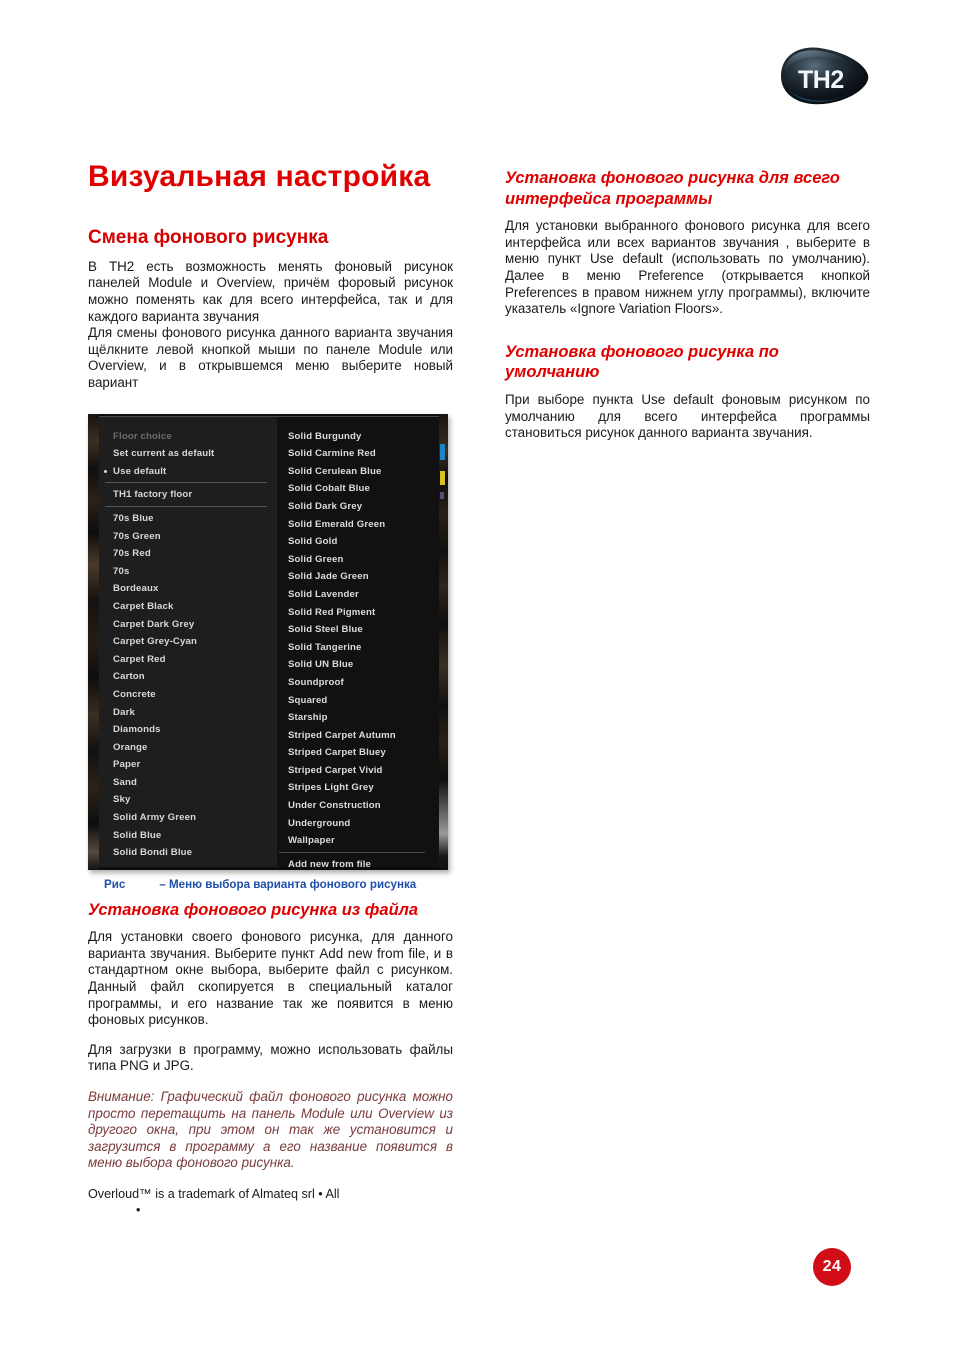 The image size is (954, 1350). What do you see at coordinates (188, 589) in the screenshot?
I see `menu-item: Bordeaux` at bounding box center [188, 589].